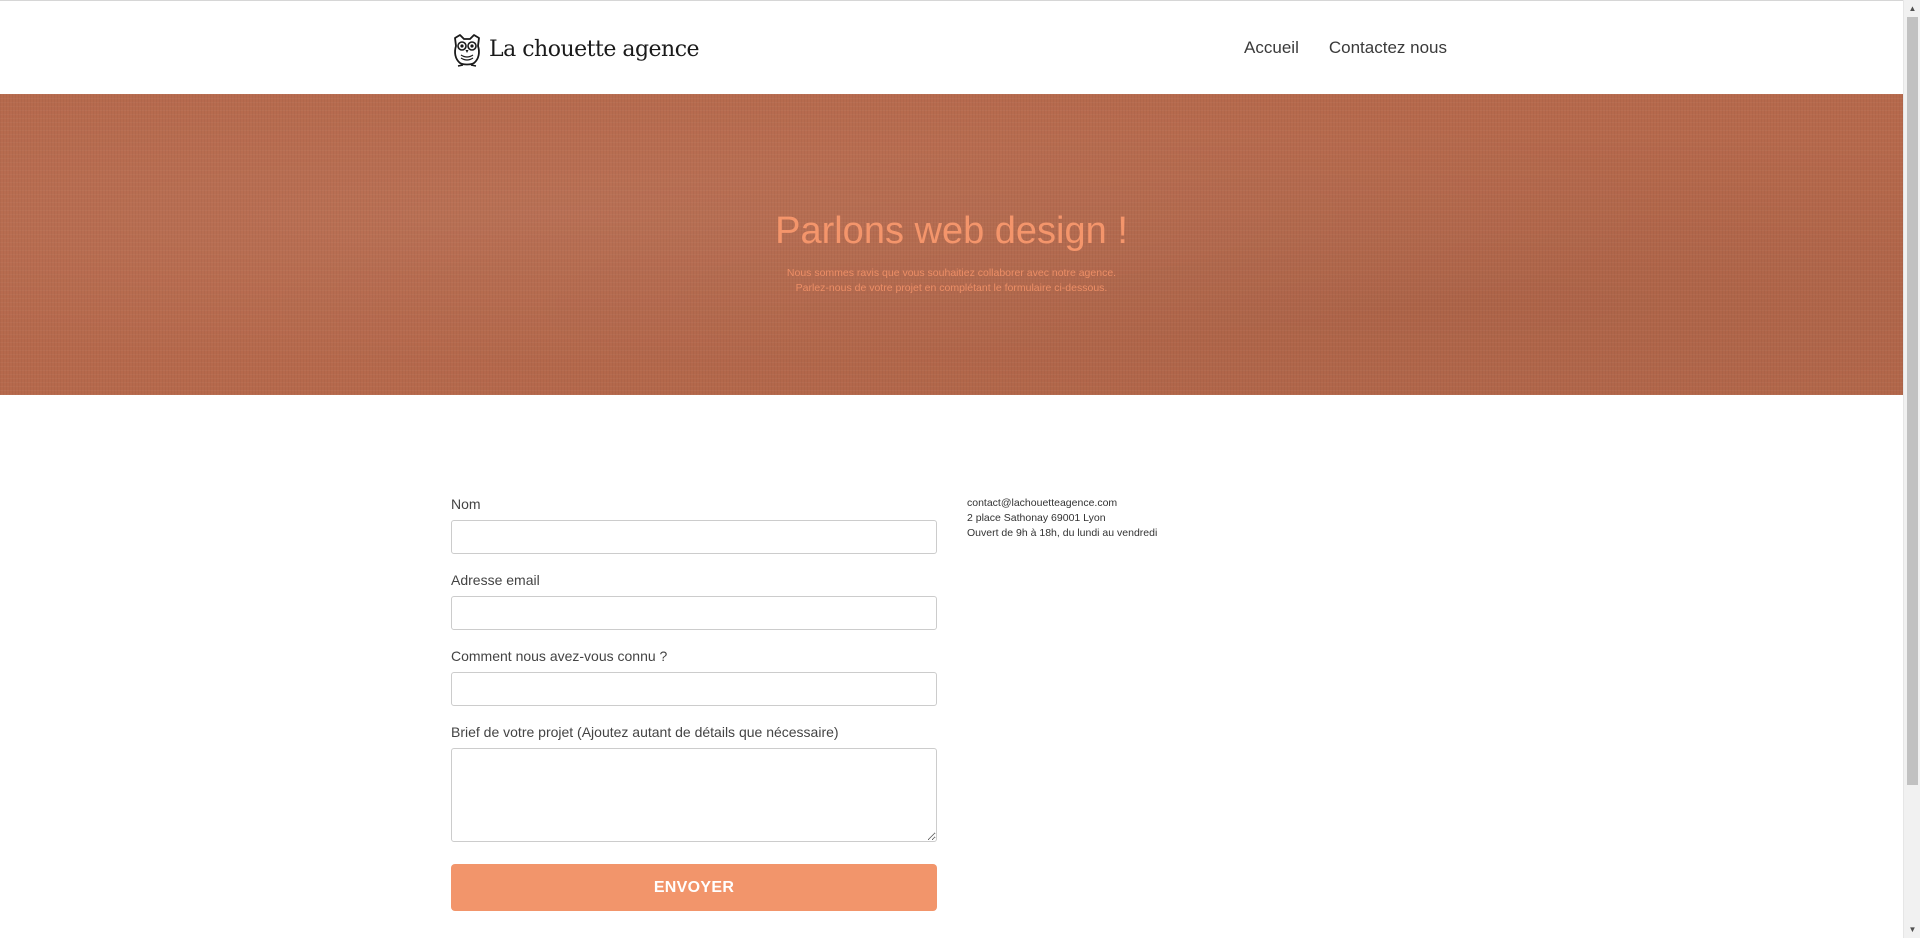 This screenshot has height=938, width=1920. What do you see at coordinates (694, 795) in the screenshot?
I see `brief-textarea` at bounding box center [694, 795].